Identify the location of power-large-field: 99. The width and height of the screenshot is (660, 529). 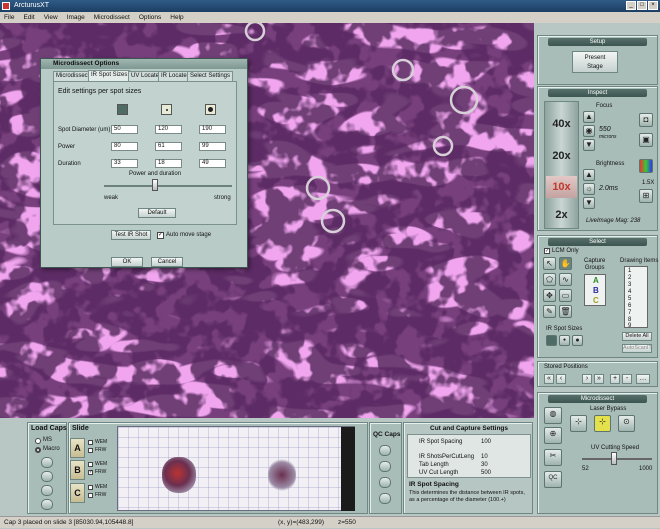
(212, 146).